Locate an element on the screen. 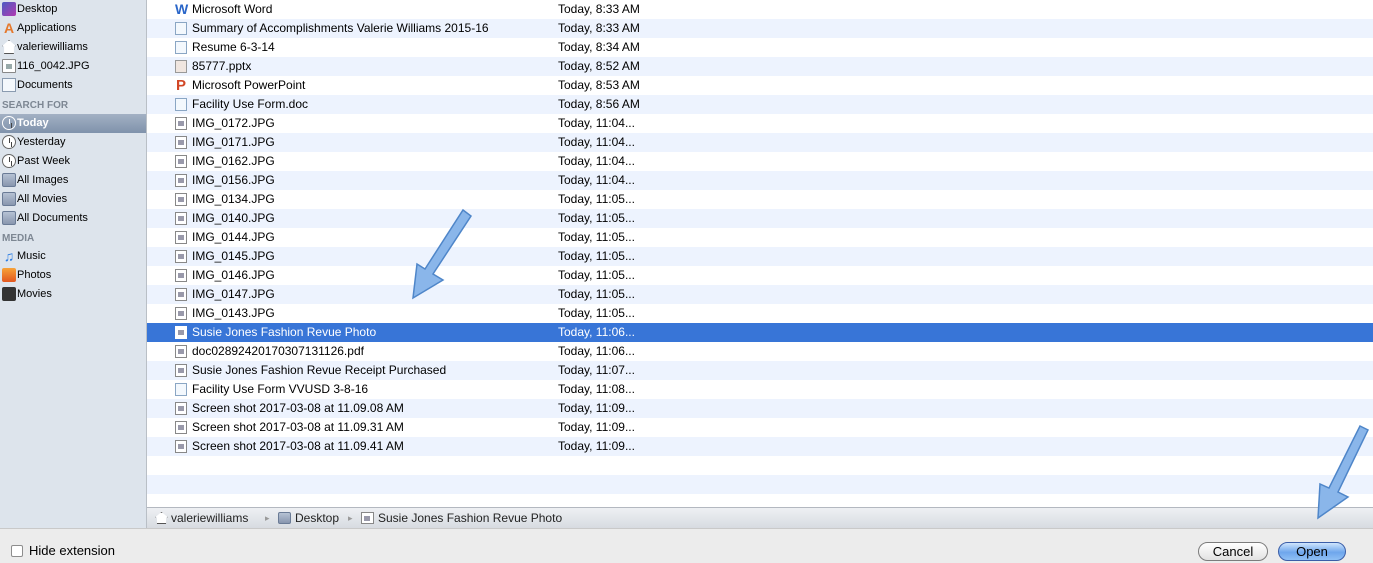 This screenshot has width=1373, height=563. sidebar-item-past-week: Past Week is located at coordinates (73, 161).